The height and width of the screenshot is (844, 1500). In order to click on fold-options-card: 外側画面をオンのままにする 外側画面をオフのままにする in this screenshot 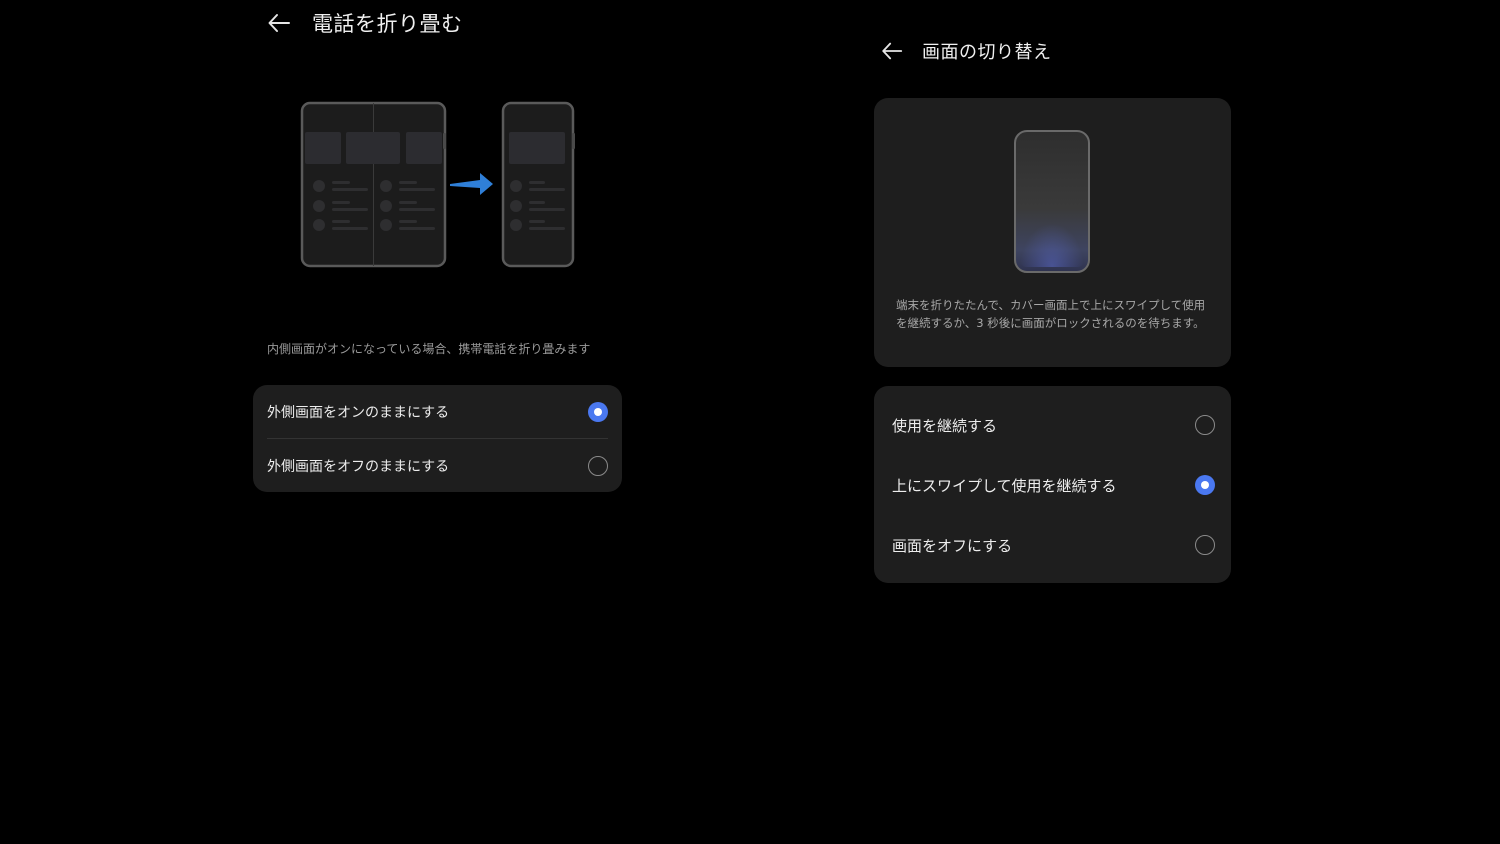, I will do `click(437, 438)`.